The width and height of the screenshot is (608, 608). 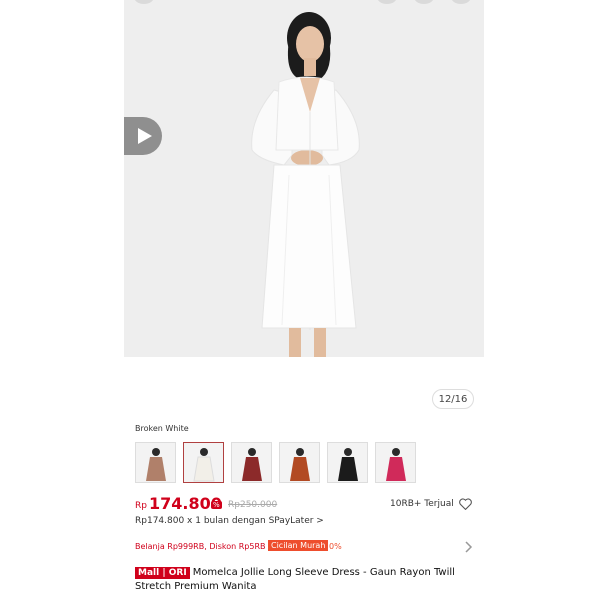 What do you see at coordinates (162, 428) in the screenshot?
I see `variant-label: Broken White` at bounding box center [162, 428].